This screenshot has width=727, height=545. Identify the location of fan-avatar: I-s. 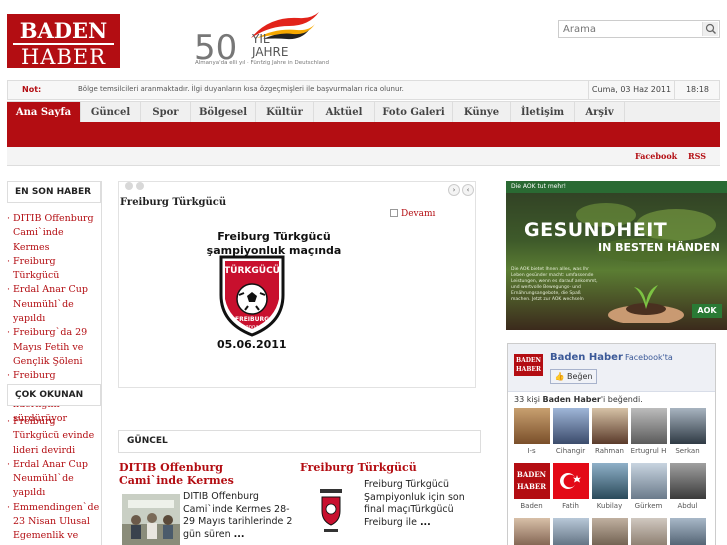
(531, 431).